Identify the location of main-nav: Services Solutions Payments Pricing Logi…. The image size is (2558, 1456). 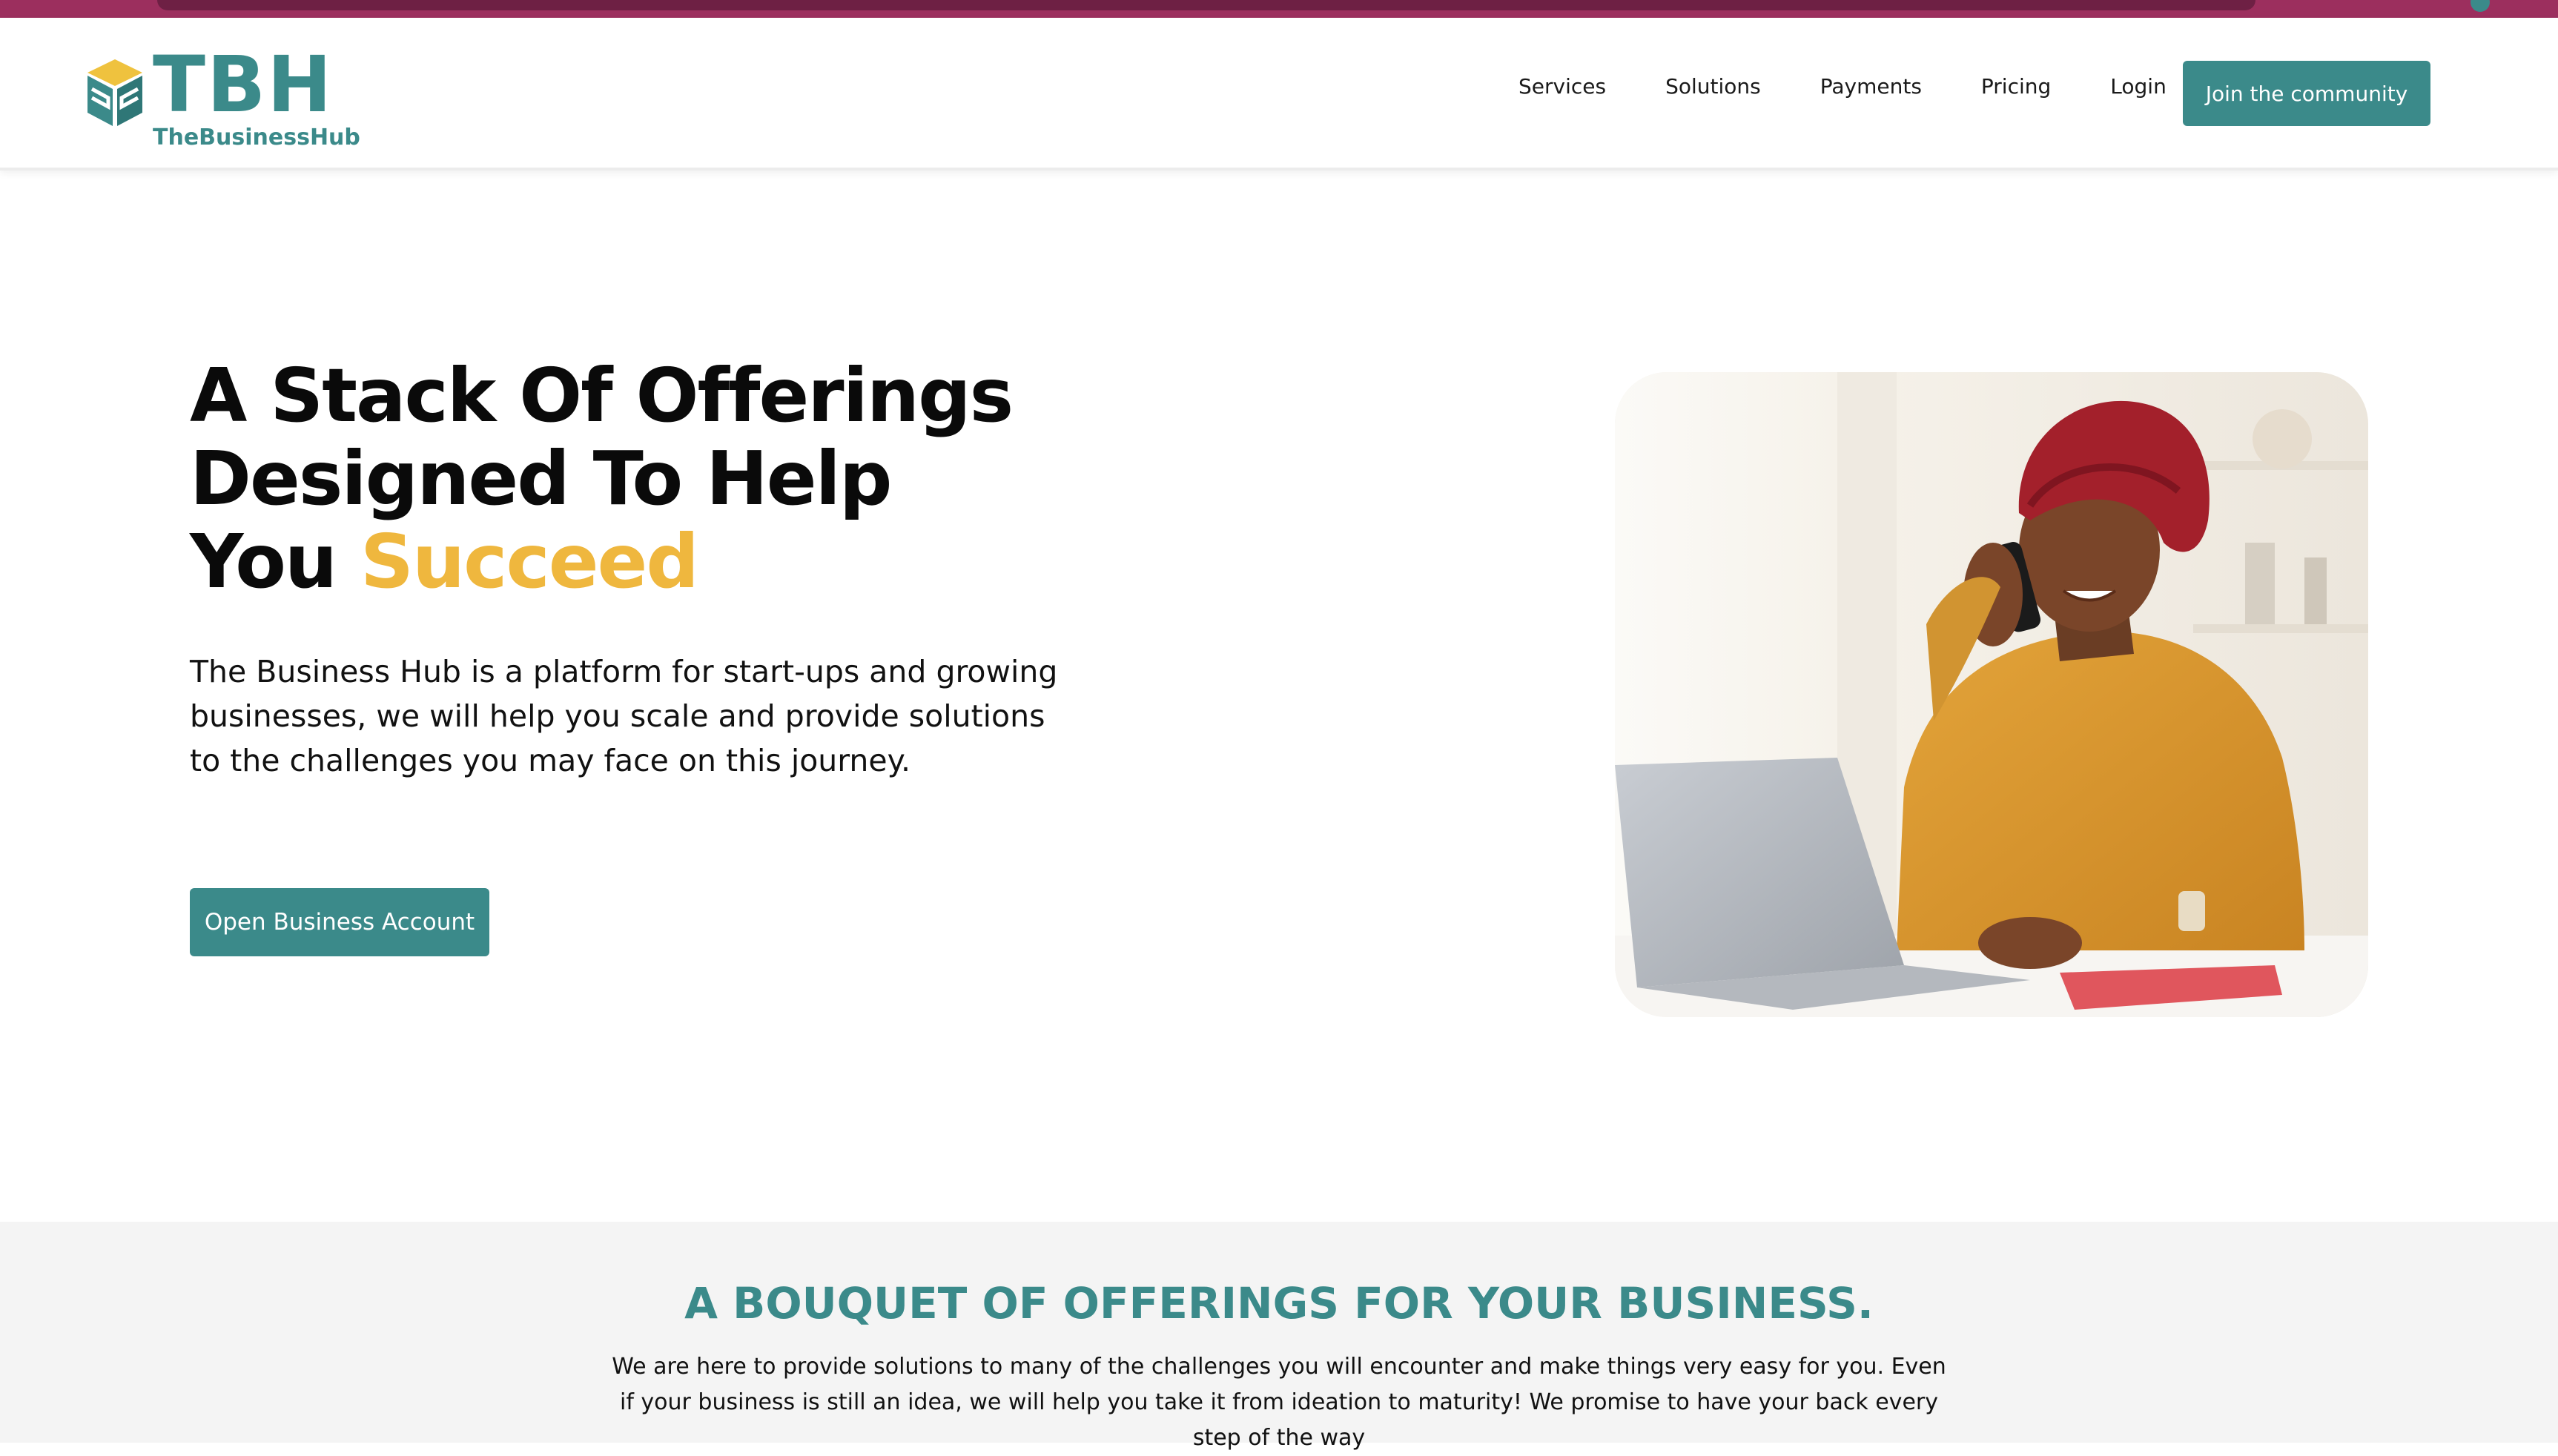
(1872, 87).